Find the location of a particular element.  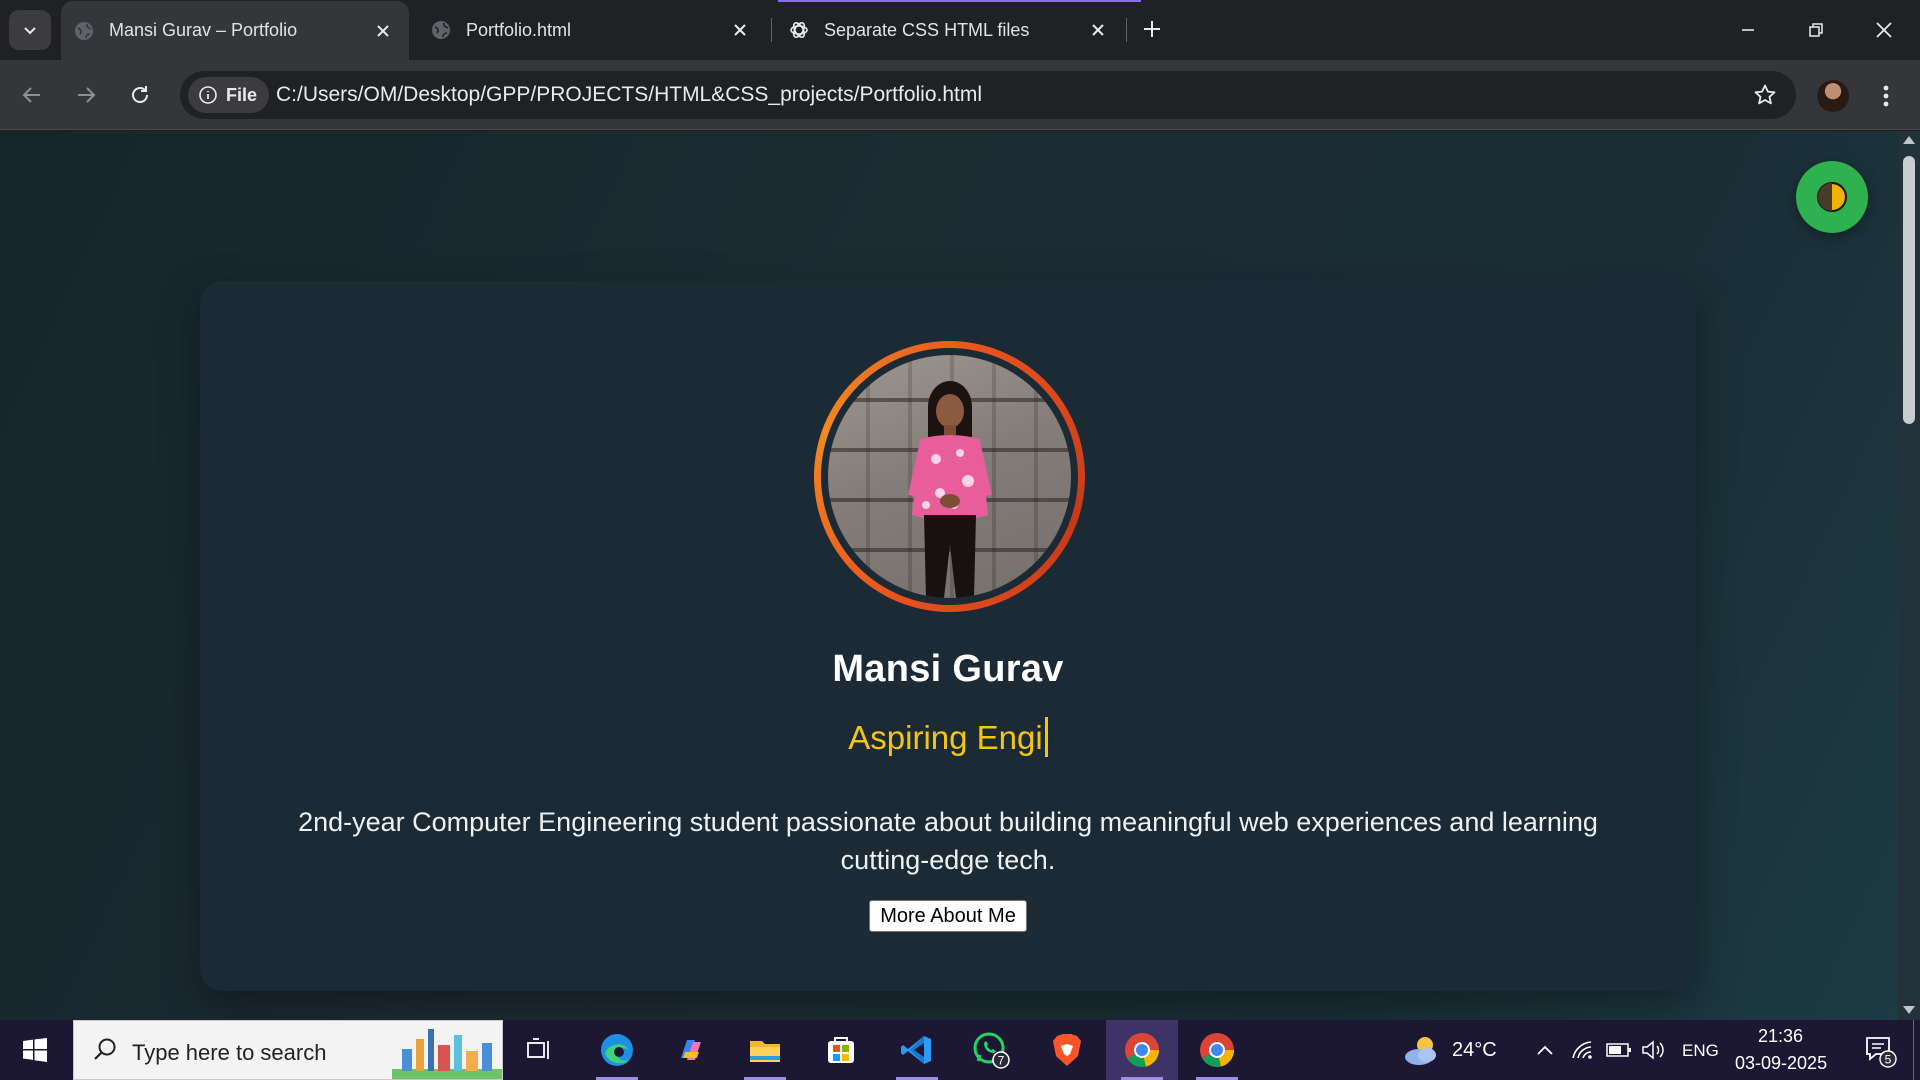

vscode-taskbar-icon is located at coordinates (917, 1050).